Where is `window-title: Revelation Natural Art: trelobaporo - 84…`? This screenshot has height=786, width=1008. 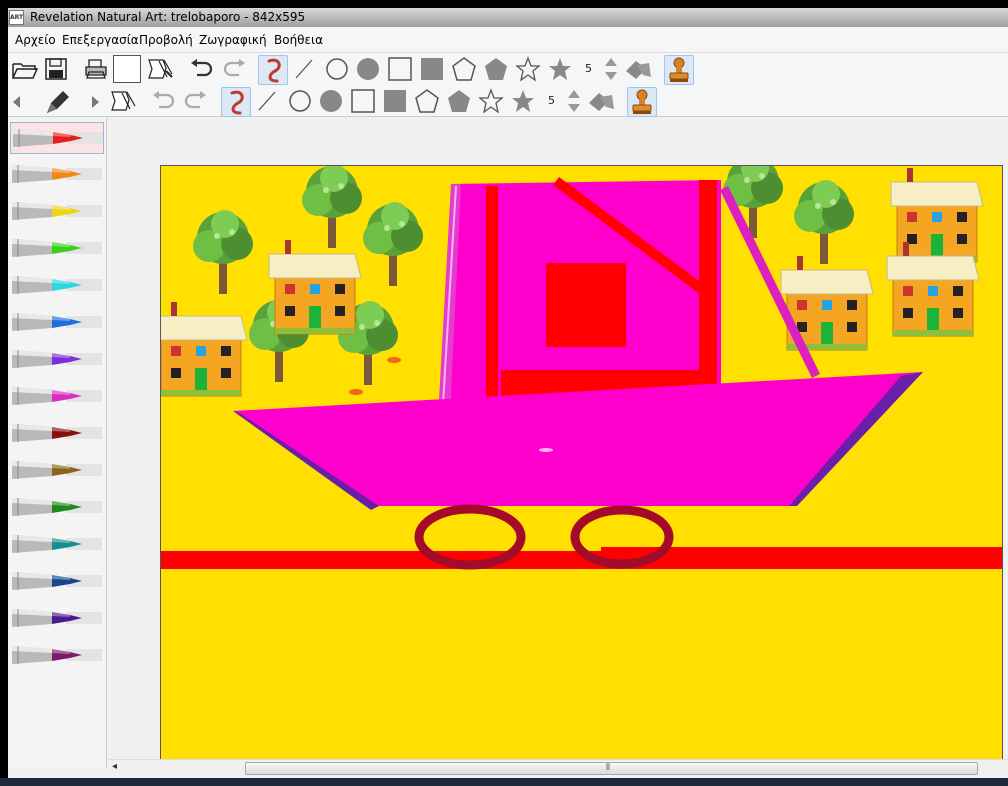
window-title: Revelation Natural Art: trelobaporo - 84… is located at coordinates (168, 17).